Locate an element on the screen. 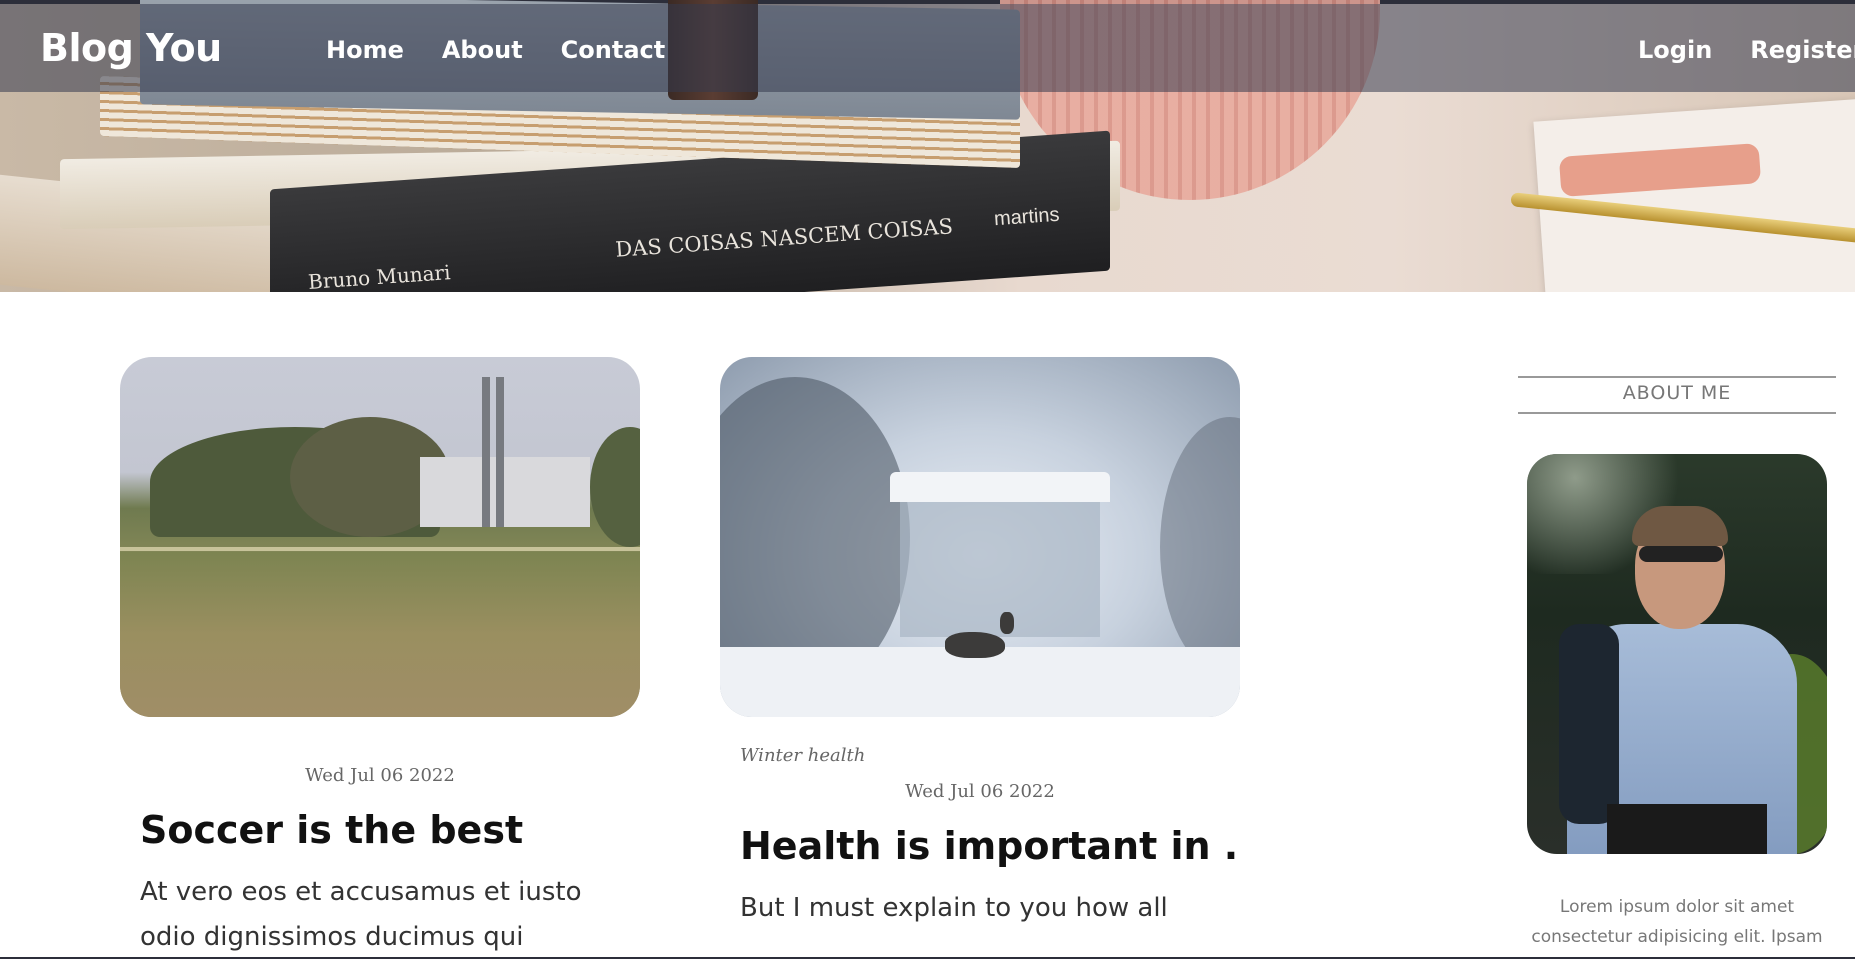  post-category: Winter health is located at coordinates (803, 755).